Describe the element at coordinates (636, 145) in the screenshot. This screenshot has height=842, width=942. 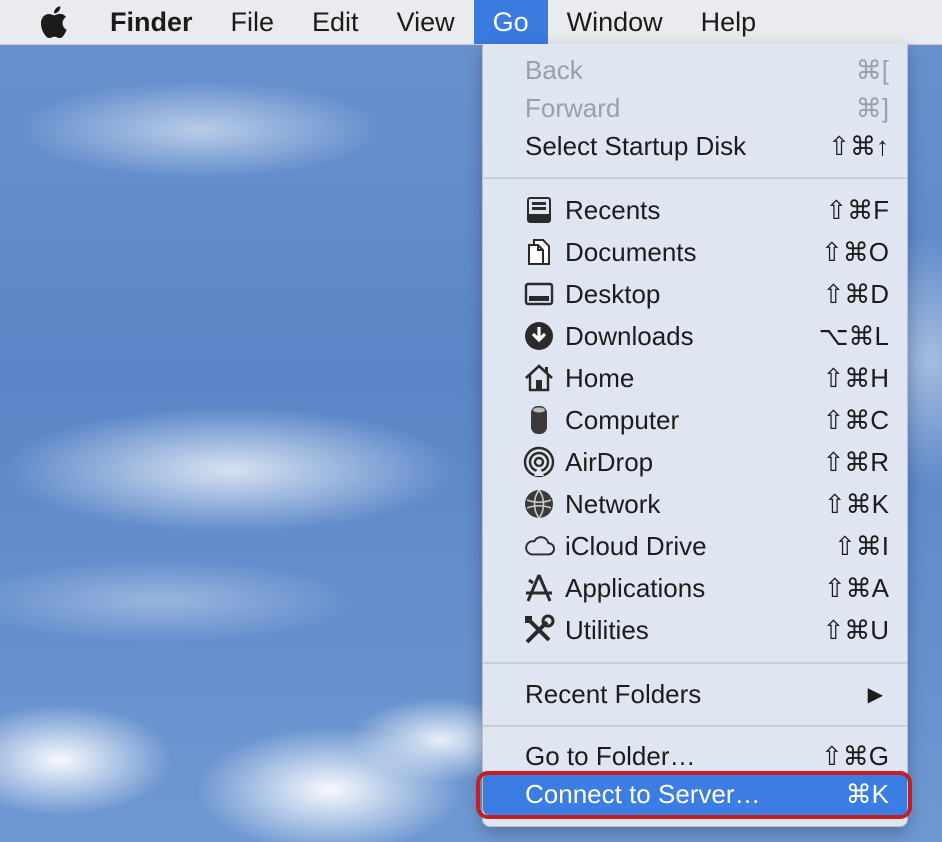
I see `menu-item-label: Select Startup Disk` at that location.